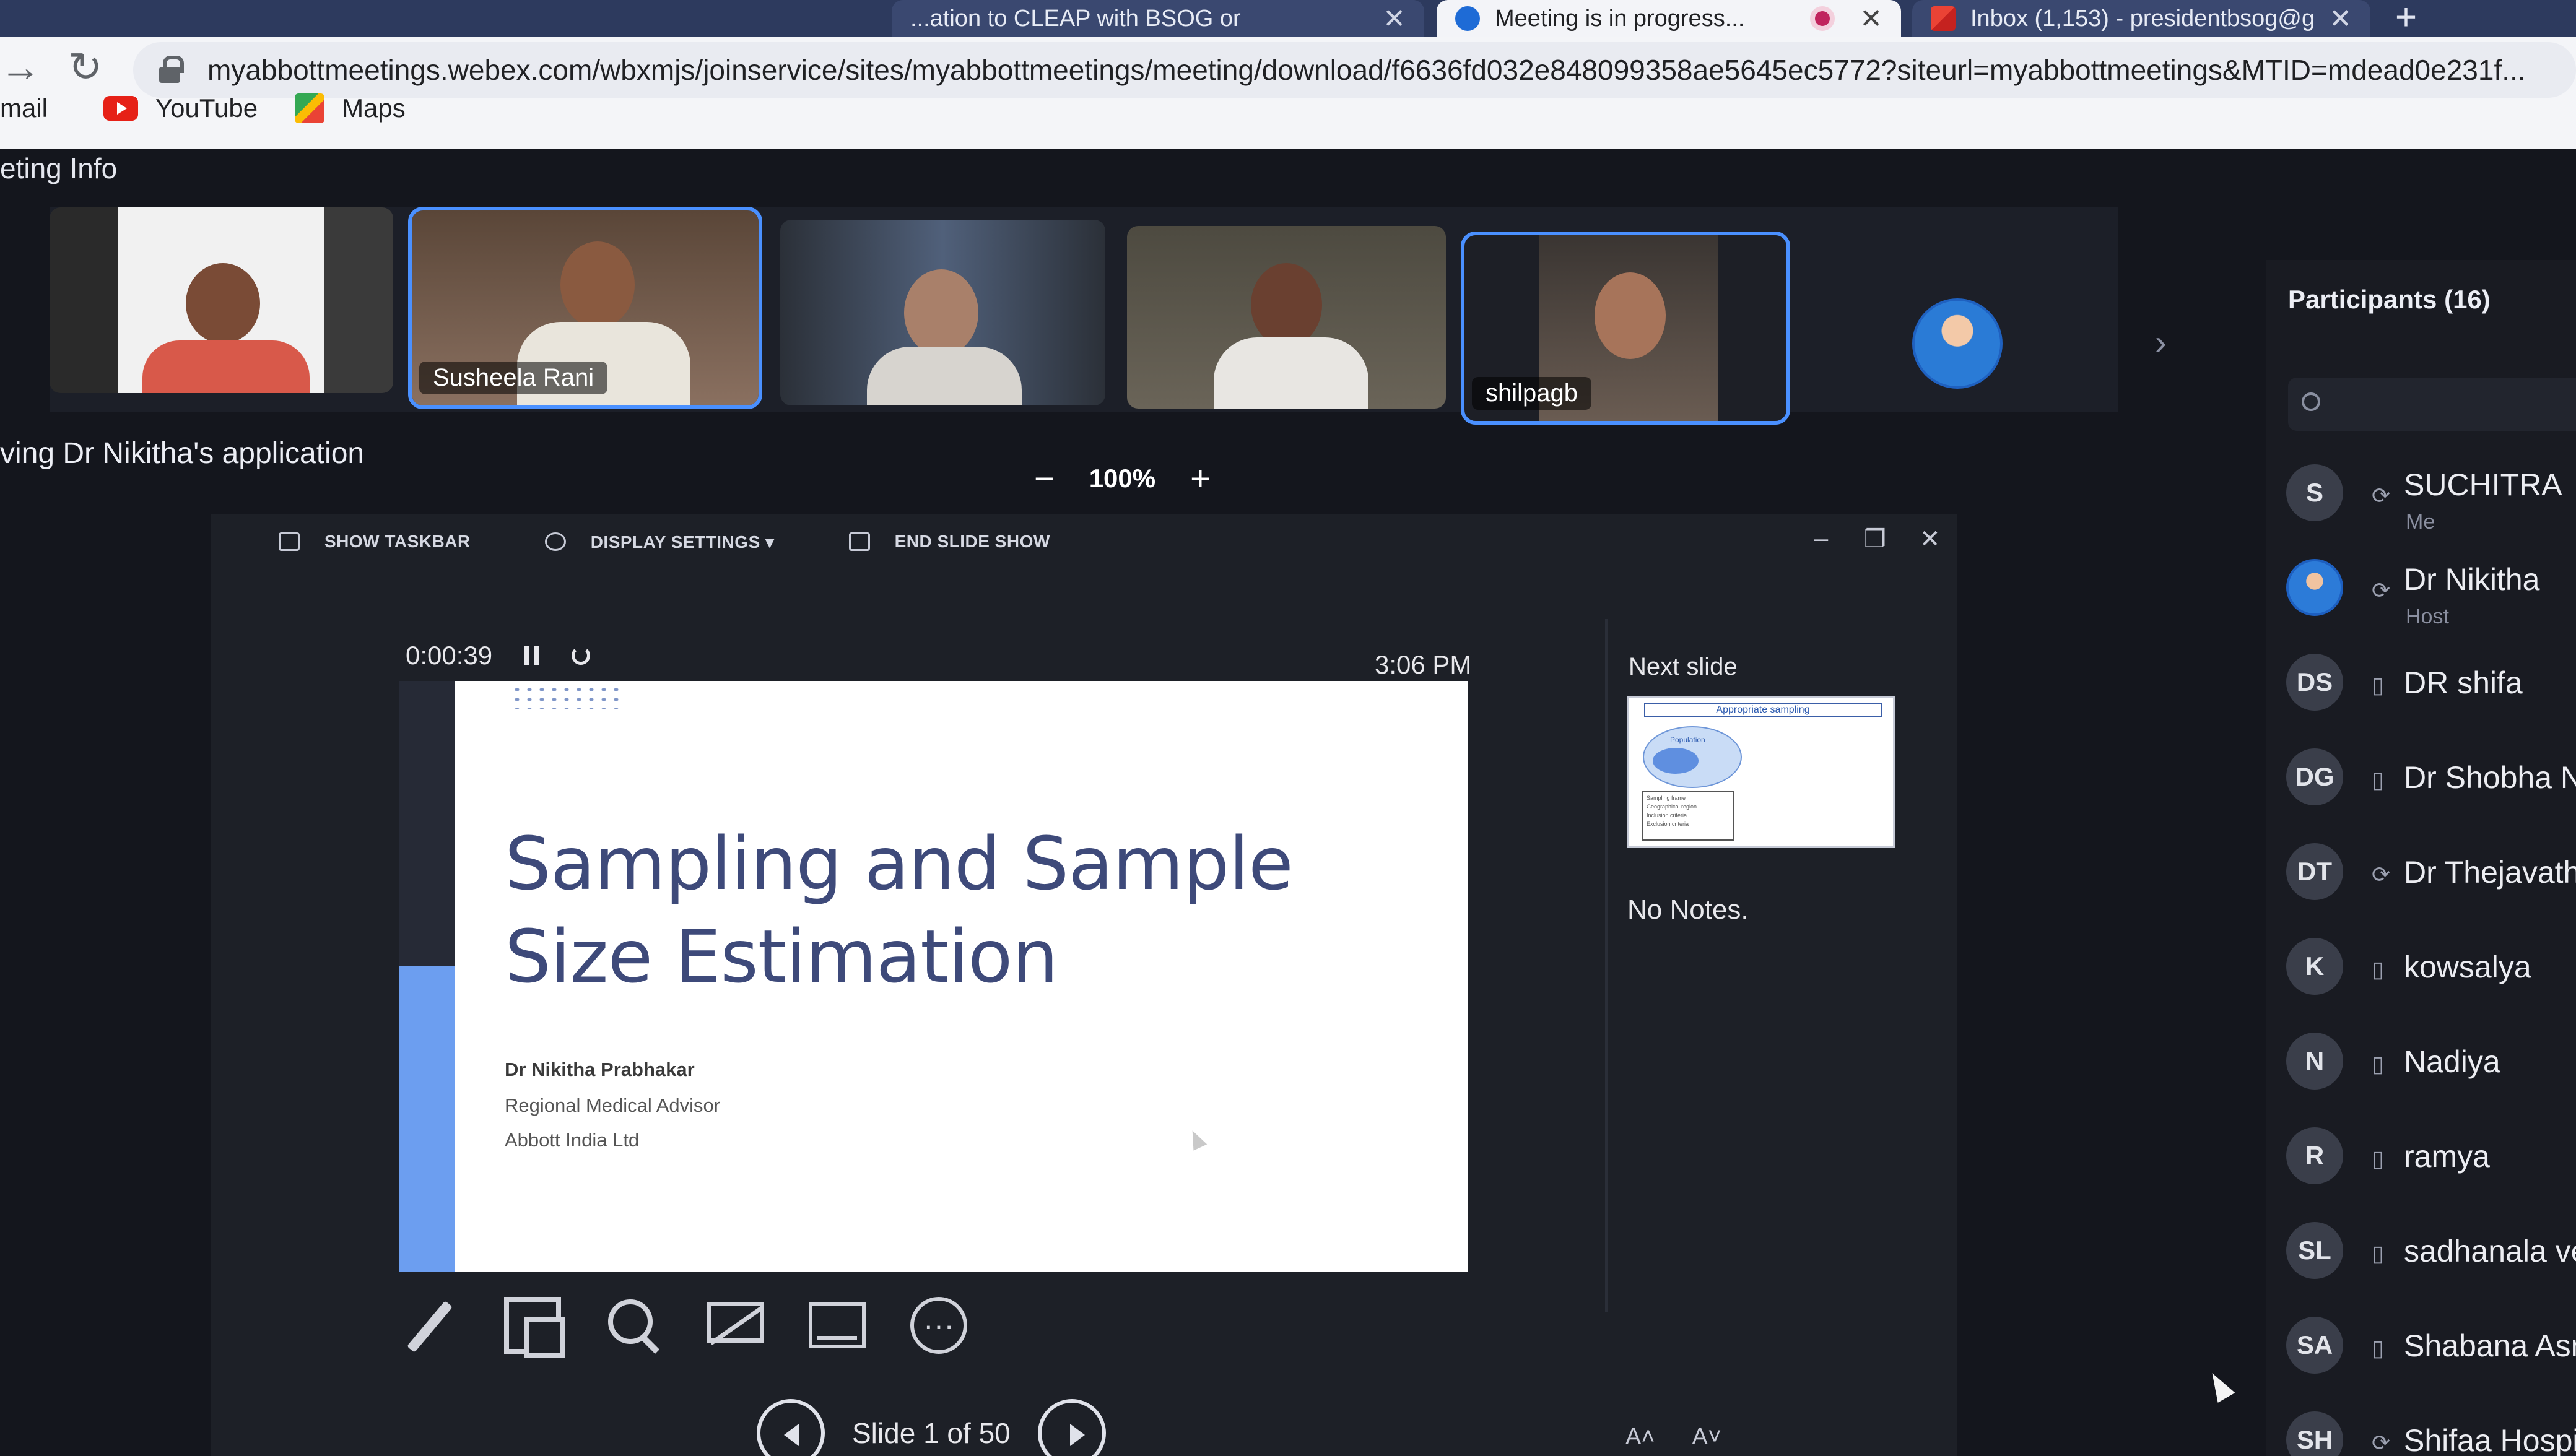  Describe the element at coordinates (1423, 664) in the screenshot. I see `current-time: 3:06 PM` at that location.